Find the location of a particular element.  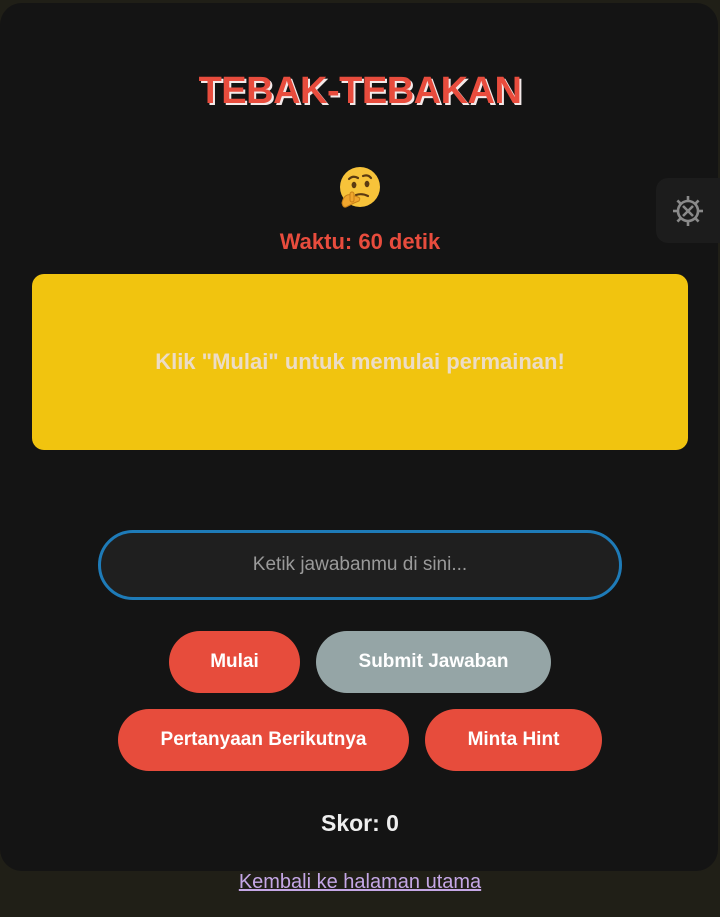

answer-input is located at coordinates (360, 565).